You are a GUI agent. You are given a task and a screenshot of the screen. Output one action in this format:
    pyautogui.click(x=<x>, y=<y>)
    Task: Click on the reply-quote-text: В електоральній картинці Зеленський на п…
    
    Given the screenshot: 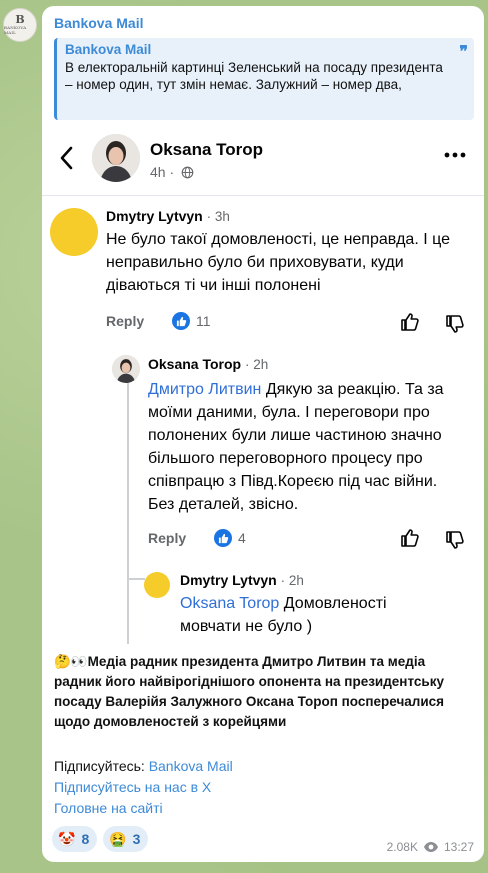 What is the action you would take?
    pyautogui.click(x=254, y=76)
    